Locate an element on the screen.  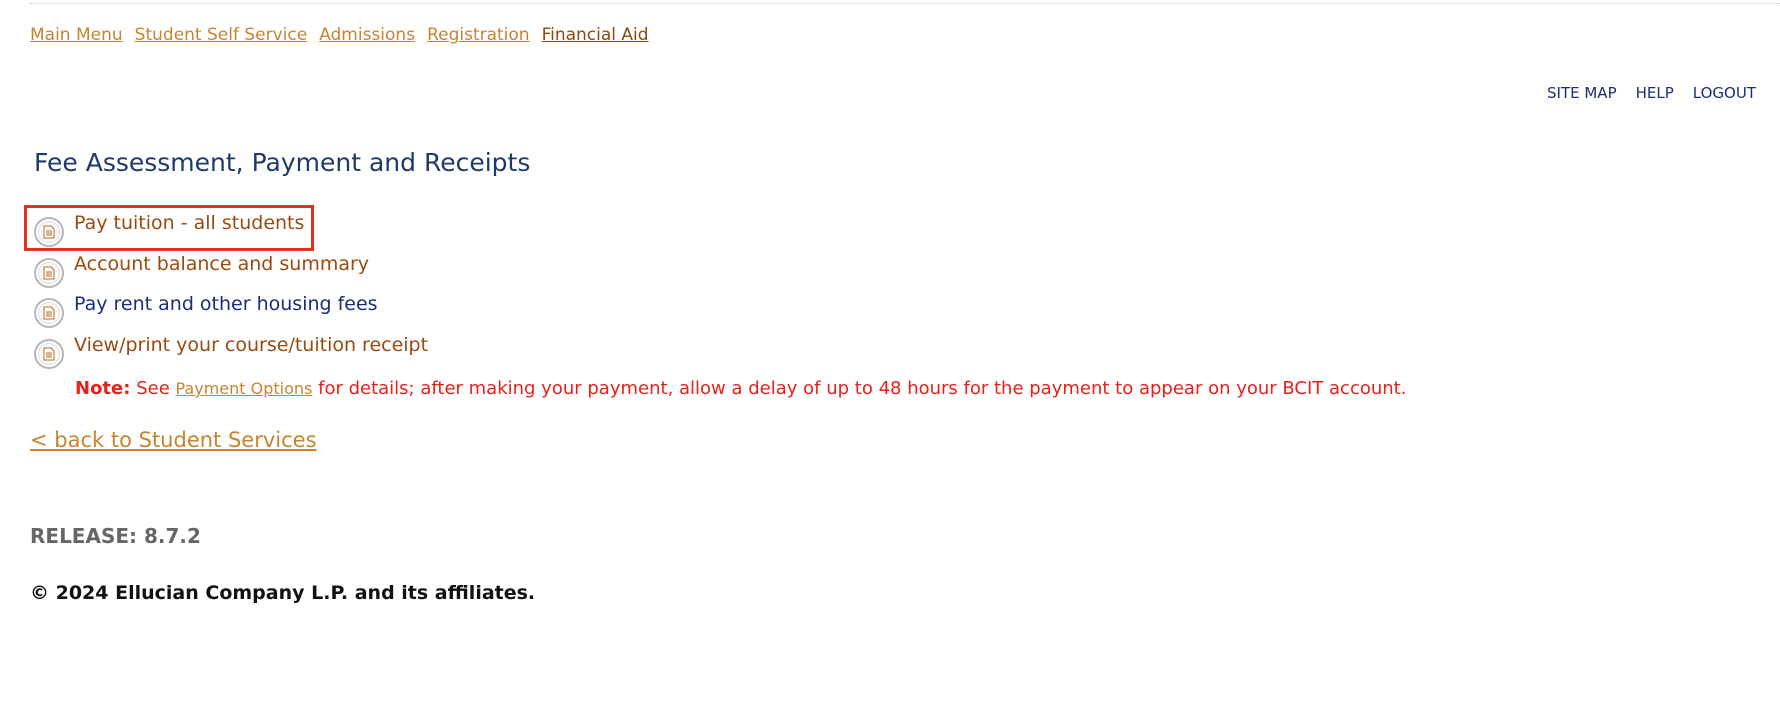
help-link: HELP is located at coordinates (1655, 93).